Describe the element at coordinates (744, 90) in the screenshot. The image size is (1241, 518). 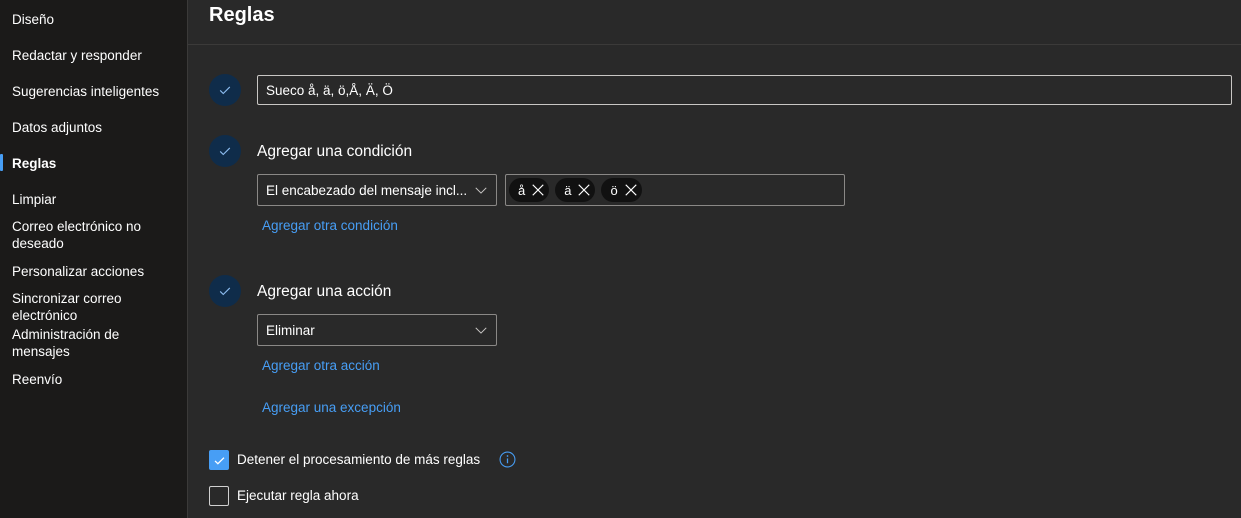
I see `rule-name-input` at that location.